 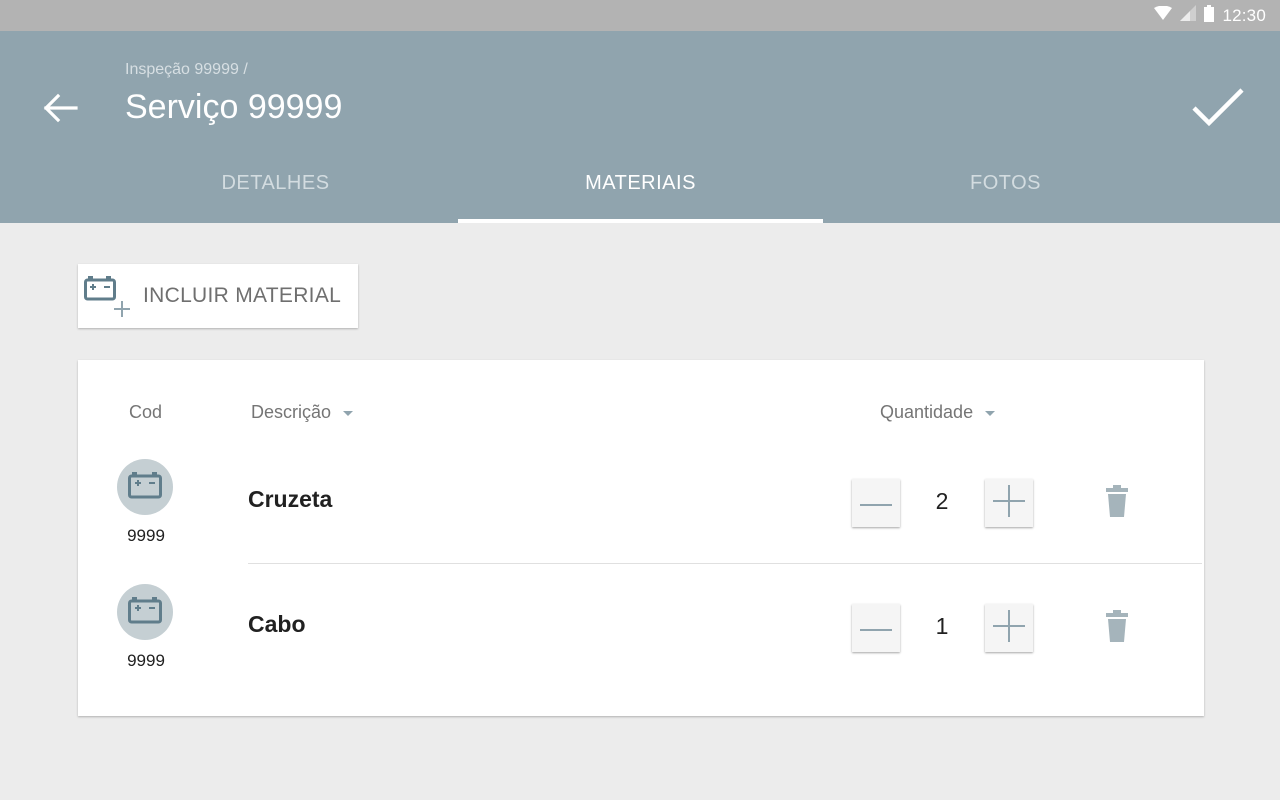 I want to click on check-icon, so click(x=1218, y=109).